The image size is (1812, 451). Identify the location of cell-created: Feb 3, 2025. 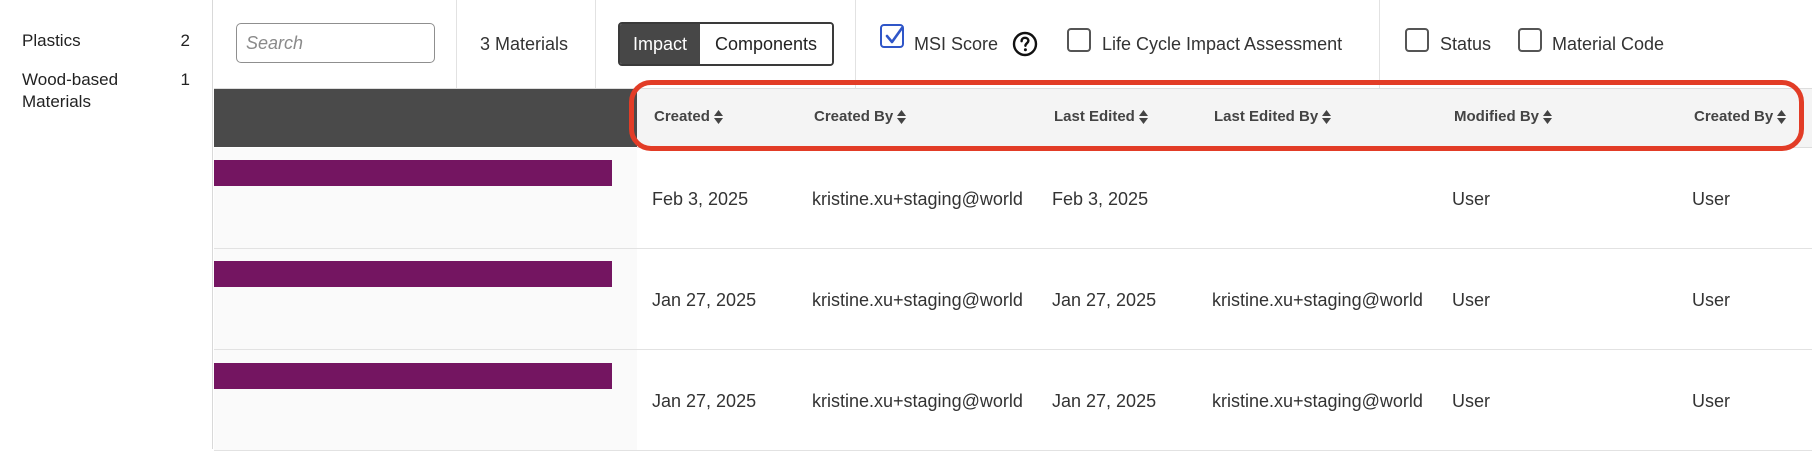
(700, 199).